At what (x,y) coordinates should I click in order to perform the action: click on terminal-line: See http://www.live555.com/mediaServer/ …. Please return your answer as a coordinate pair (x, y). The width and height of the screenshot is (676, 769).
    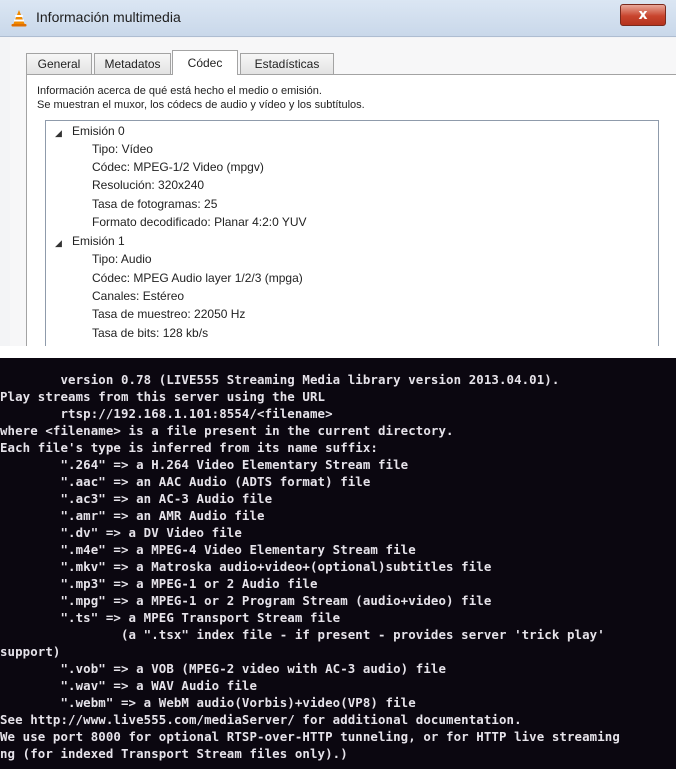
    Looking at the image, I should click on (261, 719).